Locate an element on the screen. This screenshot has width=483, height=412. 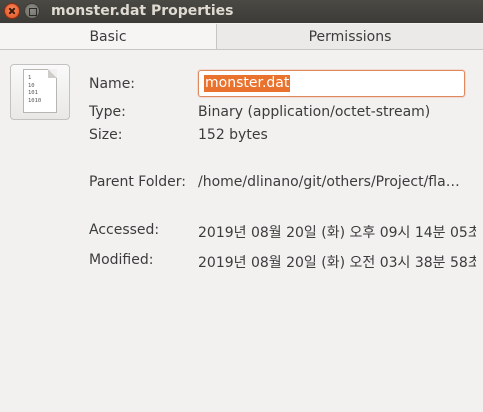
size-value: 152 bytes is located at coordinates (233, 135).